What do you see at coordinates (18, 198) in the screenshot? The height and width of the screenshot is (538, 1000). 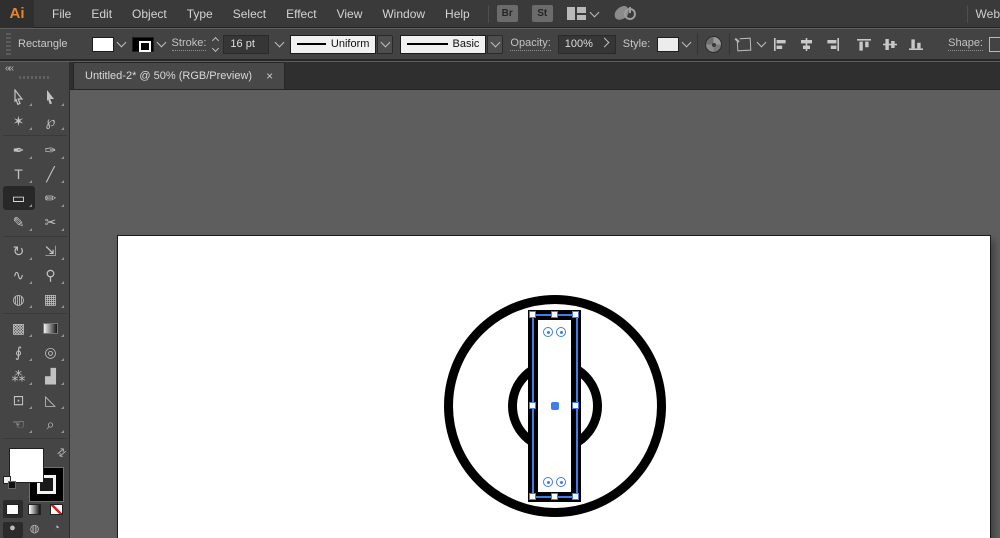 I see `rectangle-tool: ▭` at bounding box center [18, 198].